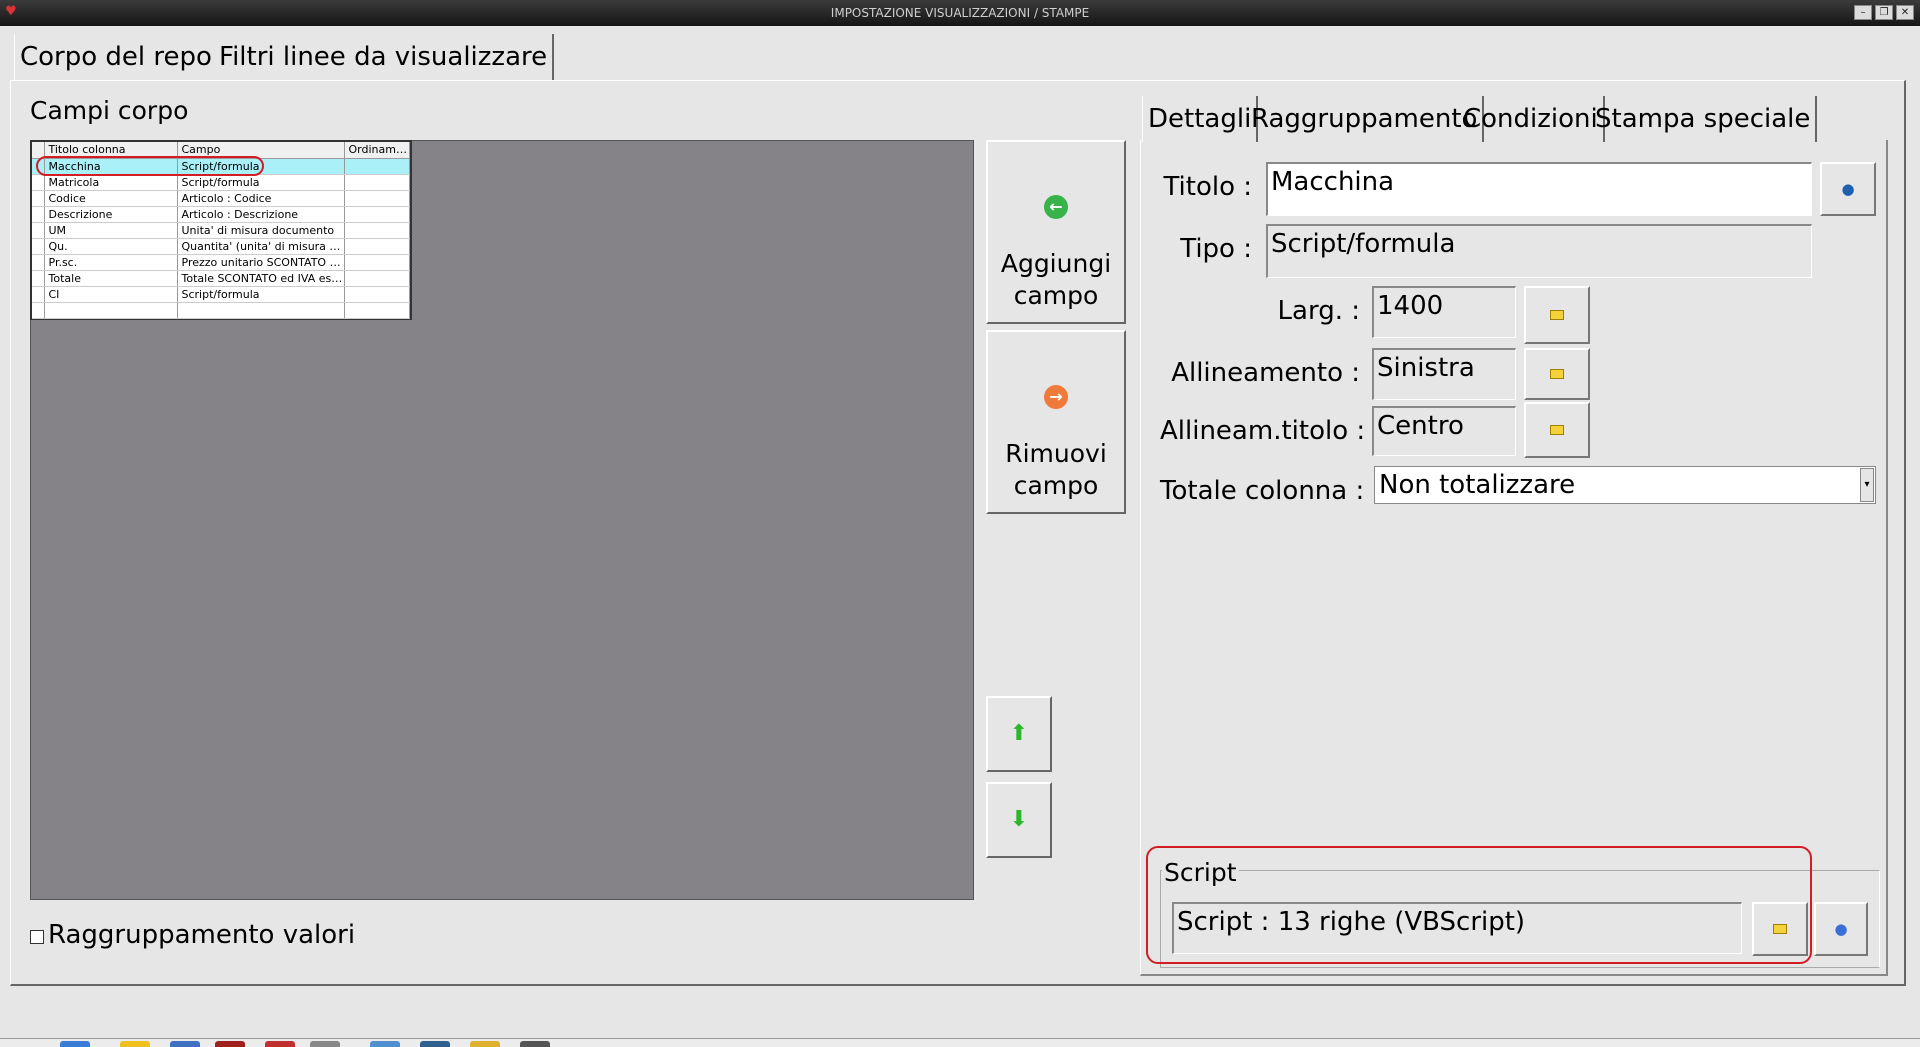 Image resolution: width=1920 pixels, height=1047 pixels. Describe the element at coordinates (1056, 263) in the screenshot. I see `button-label: Aggiungi` at that location.